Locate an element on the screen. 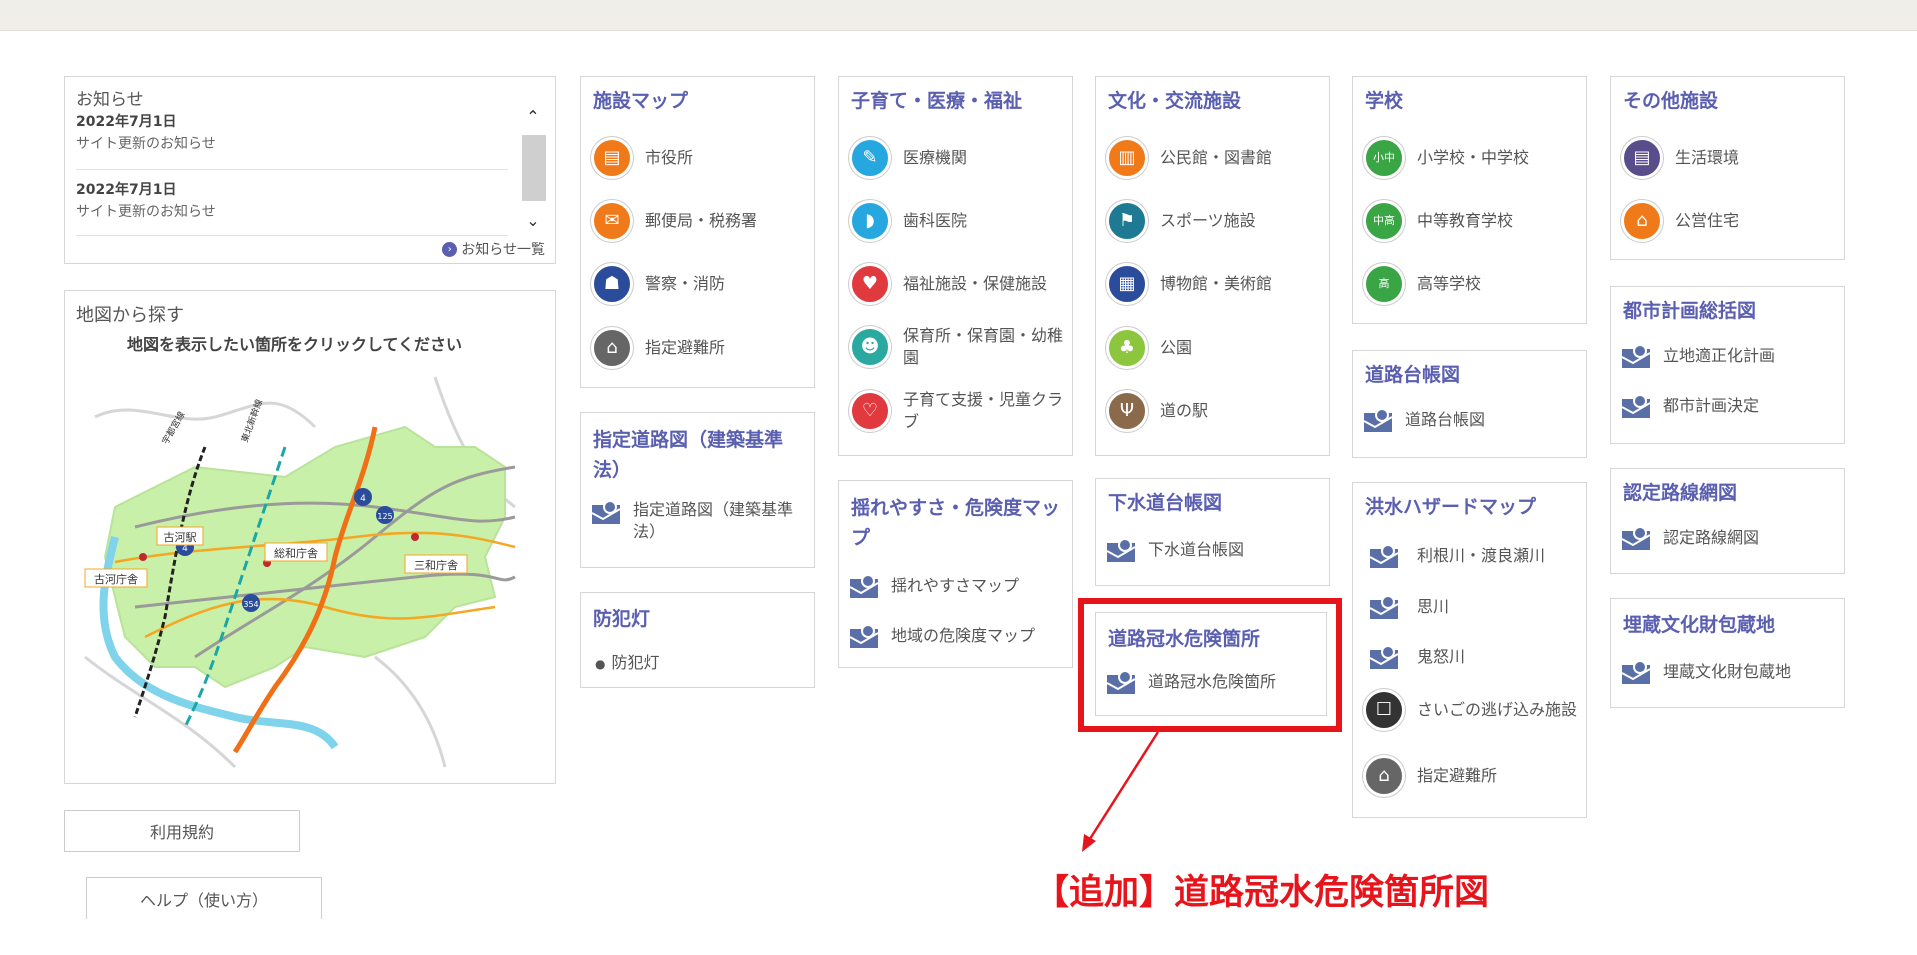 Image resolution: width=1917 pixels, height=955 pixels. city-hall-icon: ▤ is located at coordinates (612, 158).